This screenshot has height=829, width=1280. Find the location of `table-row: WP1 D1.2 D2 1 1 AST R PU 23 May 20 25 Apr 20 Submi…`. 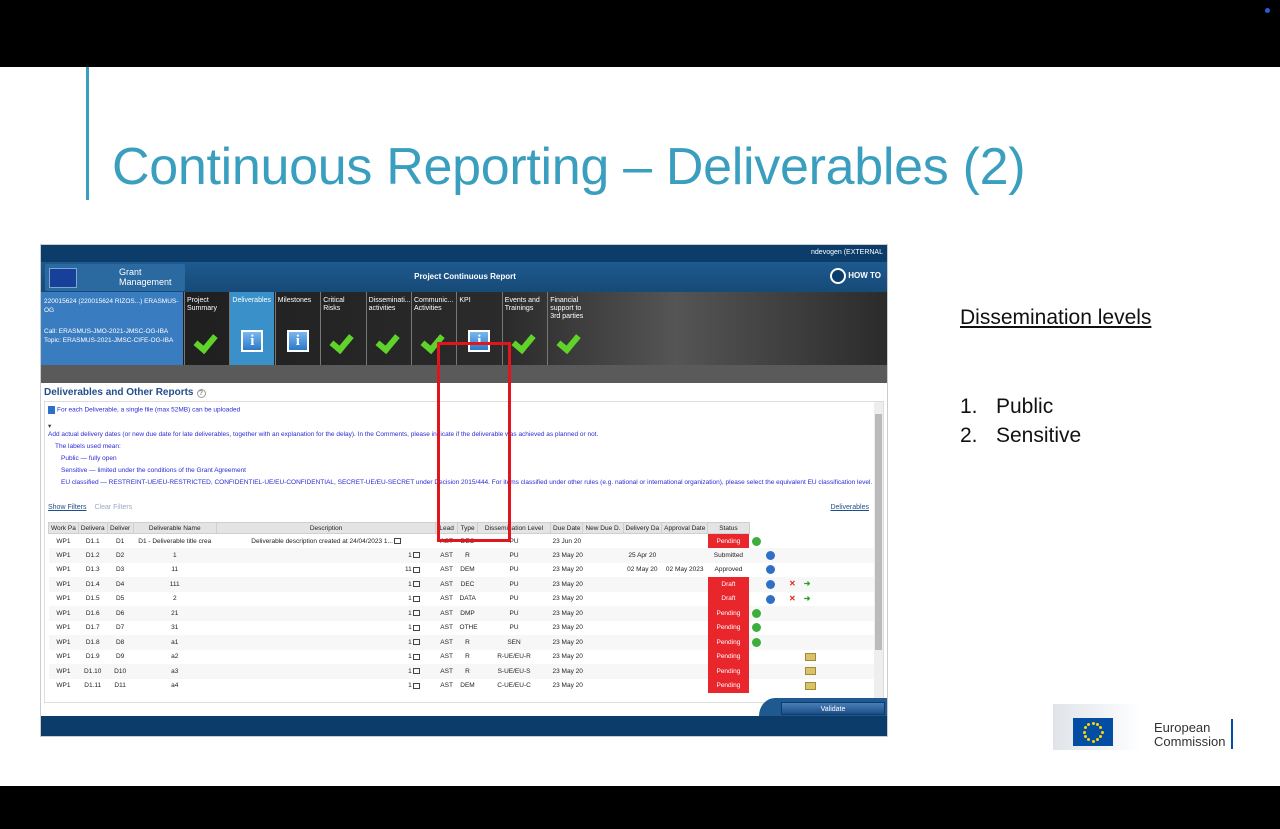

table-row: WP1 D1.2 D2 1 1 AST R PU 23 May 20 25 Apr 20 Submi… is located at coordinates (465, 555).